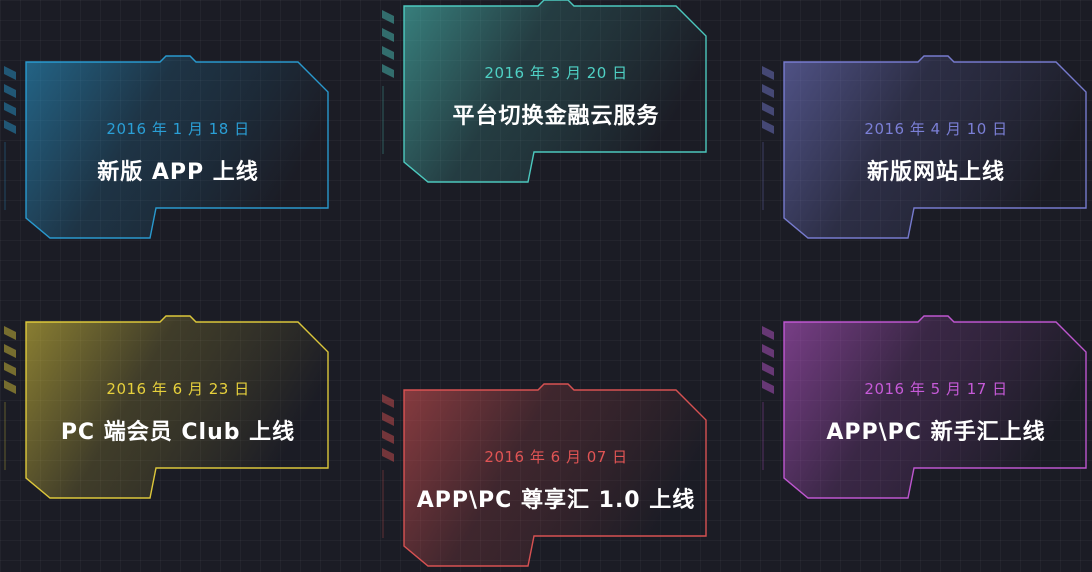 This screenshot has height=572, width=1092. What do you see at coordinates (556, 73) in the screenshot?
I see `milestone-date: 2016 年 3 月 20 日` at bounding box center [556, 73].